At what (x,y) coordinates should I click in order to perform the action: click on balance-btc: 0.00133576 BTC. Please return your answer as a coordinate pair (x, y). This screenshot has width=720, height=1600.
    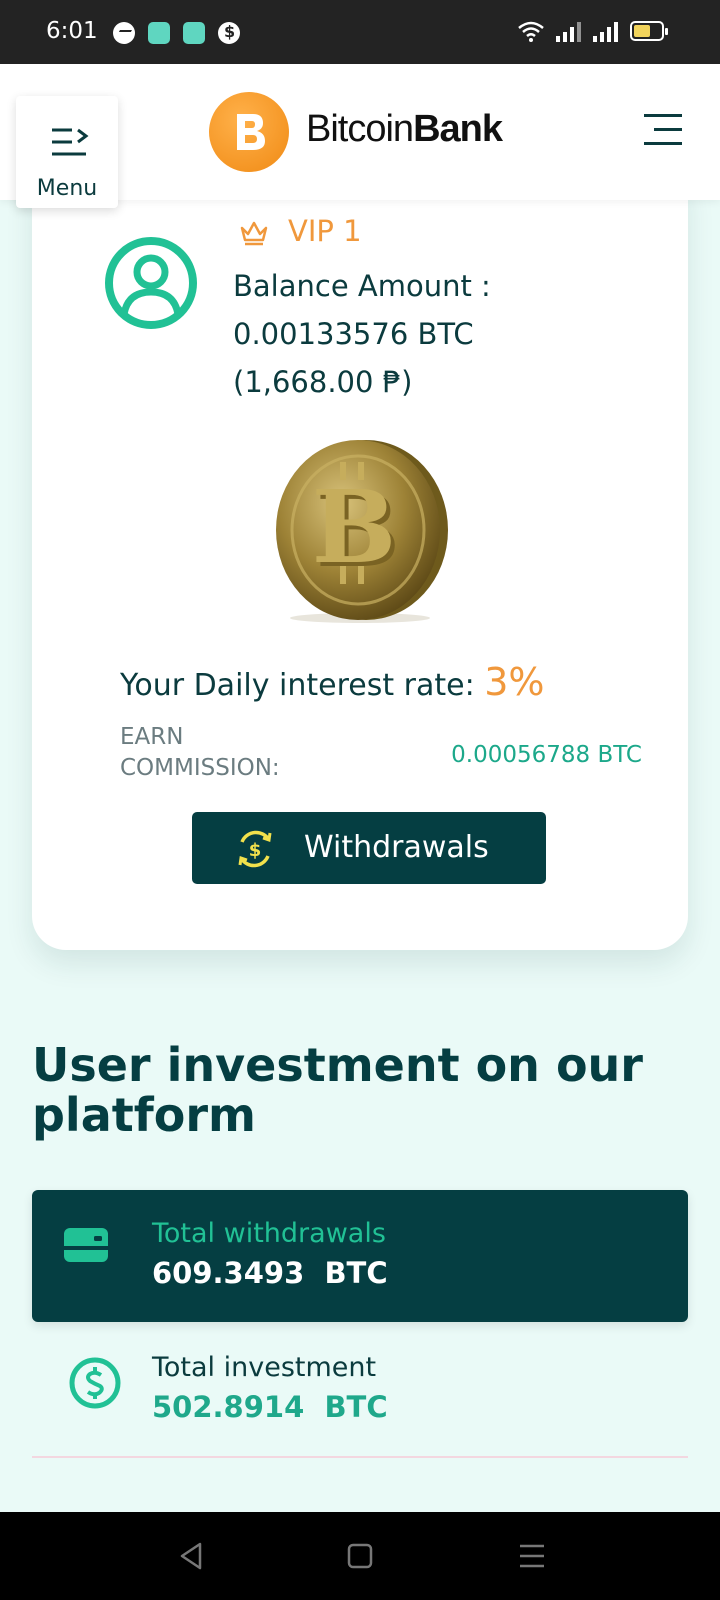
    Looking at the image, I should click on (353, 334).